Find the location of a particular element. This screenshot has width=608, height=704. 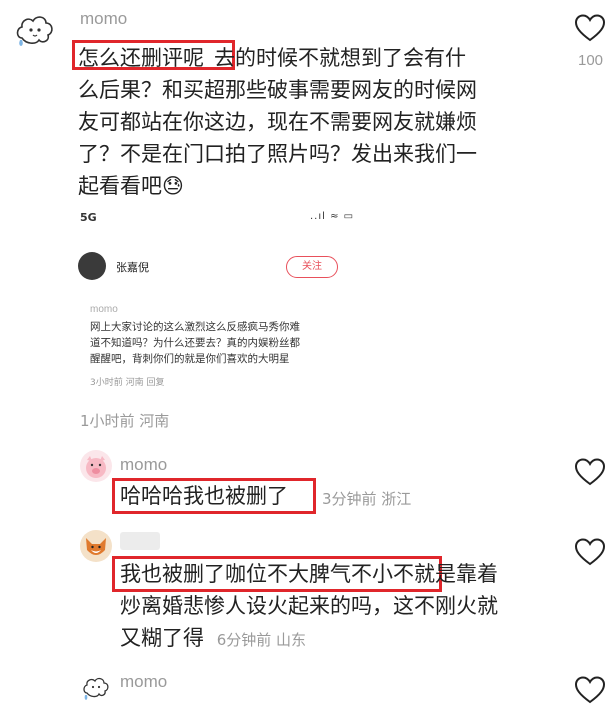

status-signal: 5G is located at coordinates (88, 217).